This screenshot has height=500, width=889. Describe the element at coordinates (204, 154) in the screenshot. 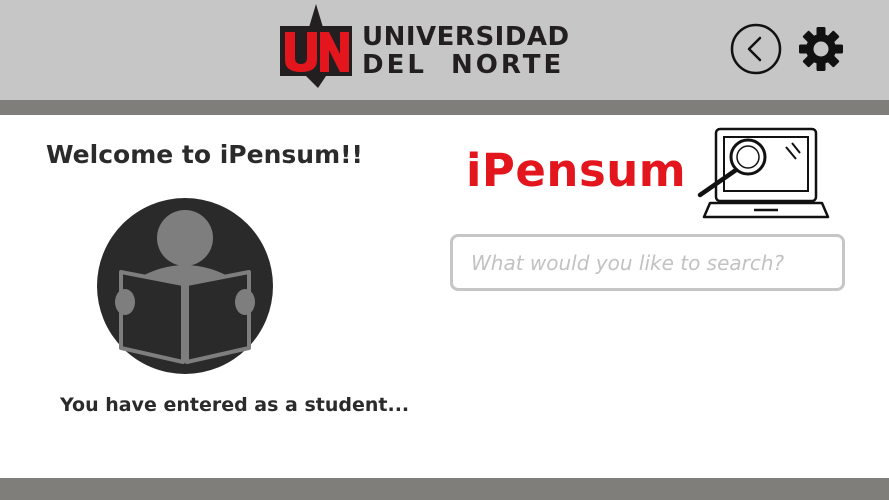

I see `welcome-title: Welcome to iPensum!!` at that location.